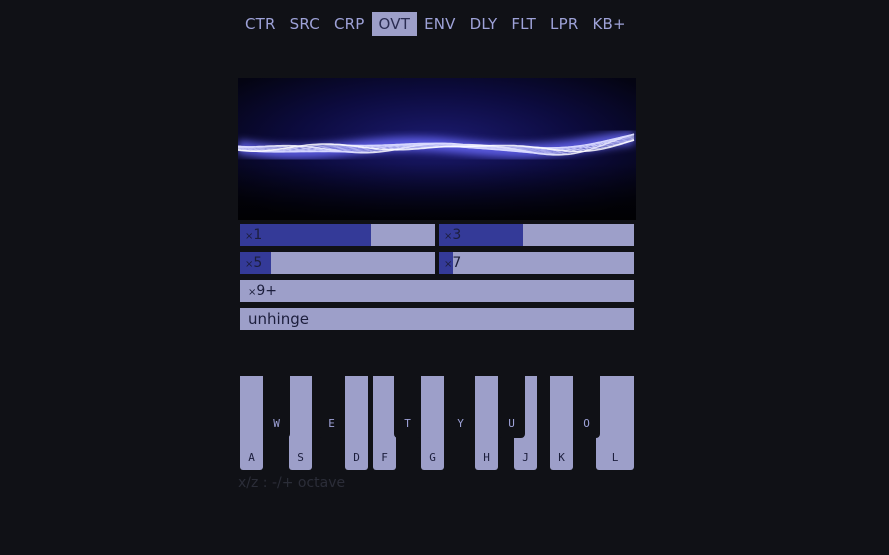 Image resolution: width=889 pixels, height=555 pixels. I want to click on overtone-9-plus-slider: ×9+, so click(437, 291).